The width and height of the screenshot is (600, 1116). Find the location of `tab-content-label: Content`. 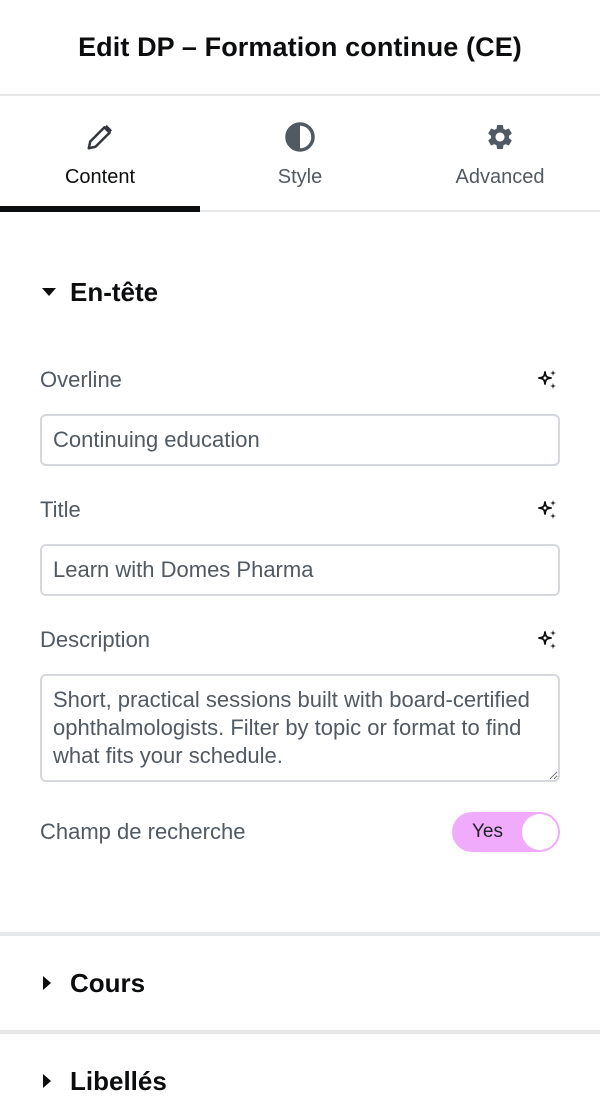

tab-content-label: Content is located at coordinates (100, 177).